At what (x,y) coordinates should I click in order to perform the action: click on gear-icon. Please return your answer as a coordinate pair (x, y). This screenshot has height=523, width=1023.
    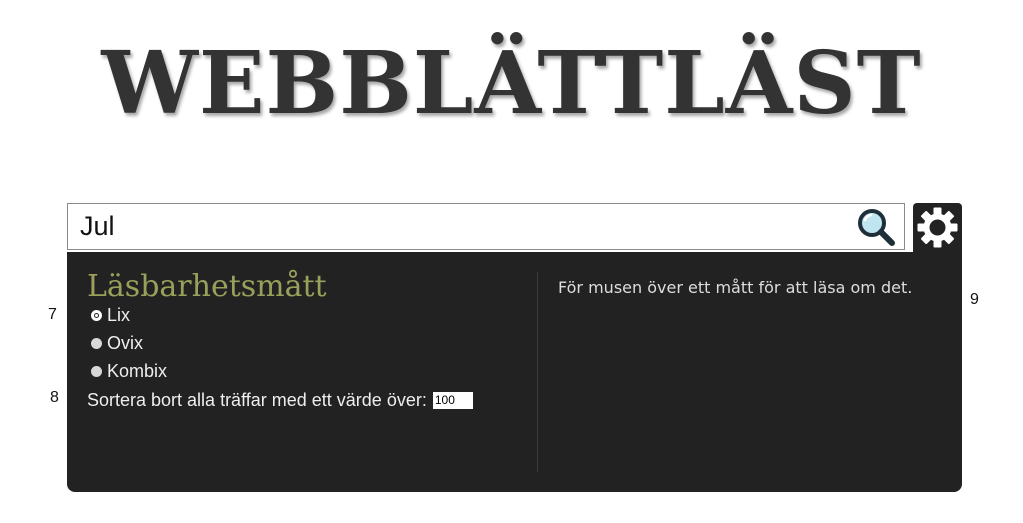
    Looking at the image, I should click on (937, 227).